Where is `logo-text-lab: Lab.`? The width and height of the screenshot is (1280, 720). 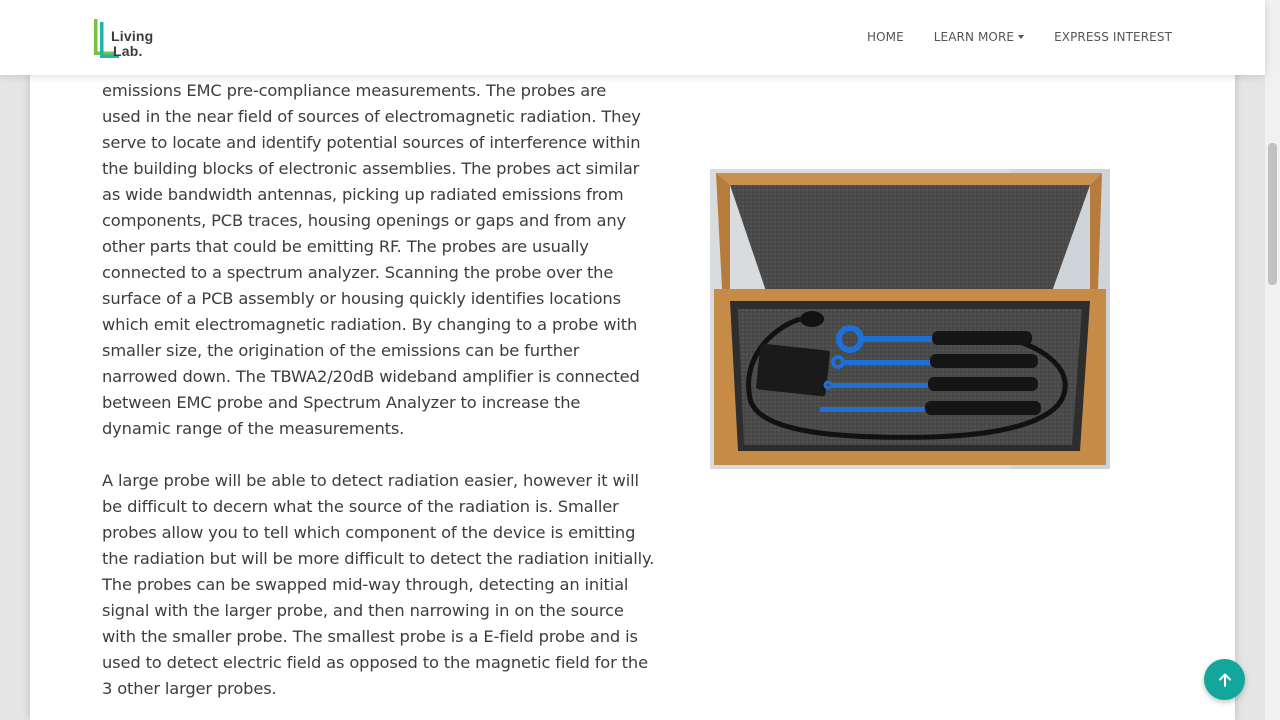 logo-text-lab: Lab. is located at coordinates (128, 51).